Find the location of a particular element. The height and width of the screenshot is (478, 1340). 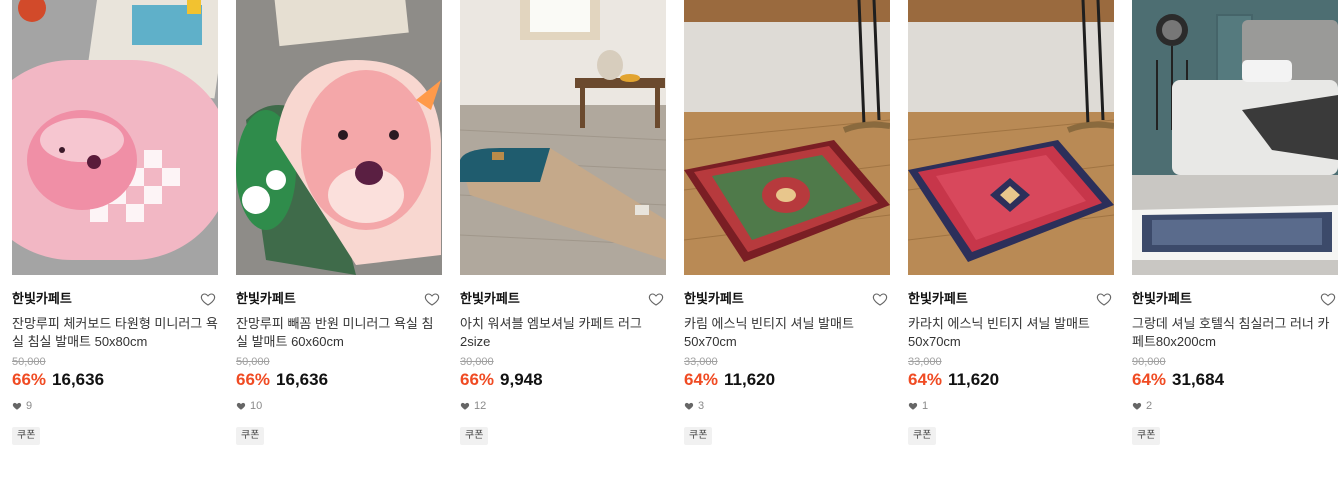

likes-row: 2 is located at coordinates (1235, 406).